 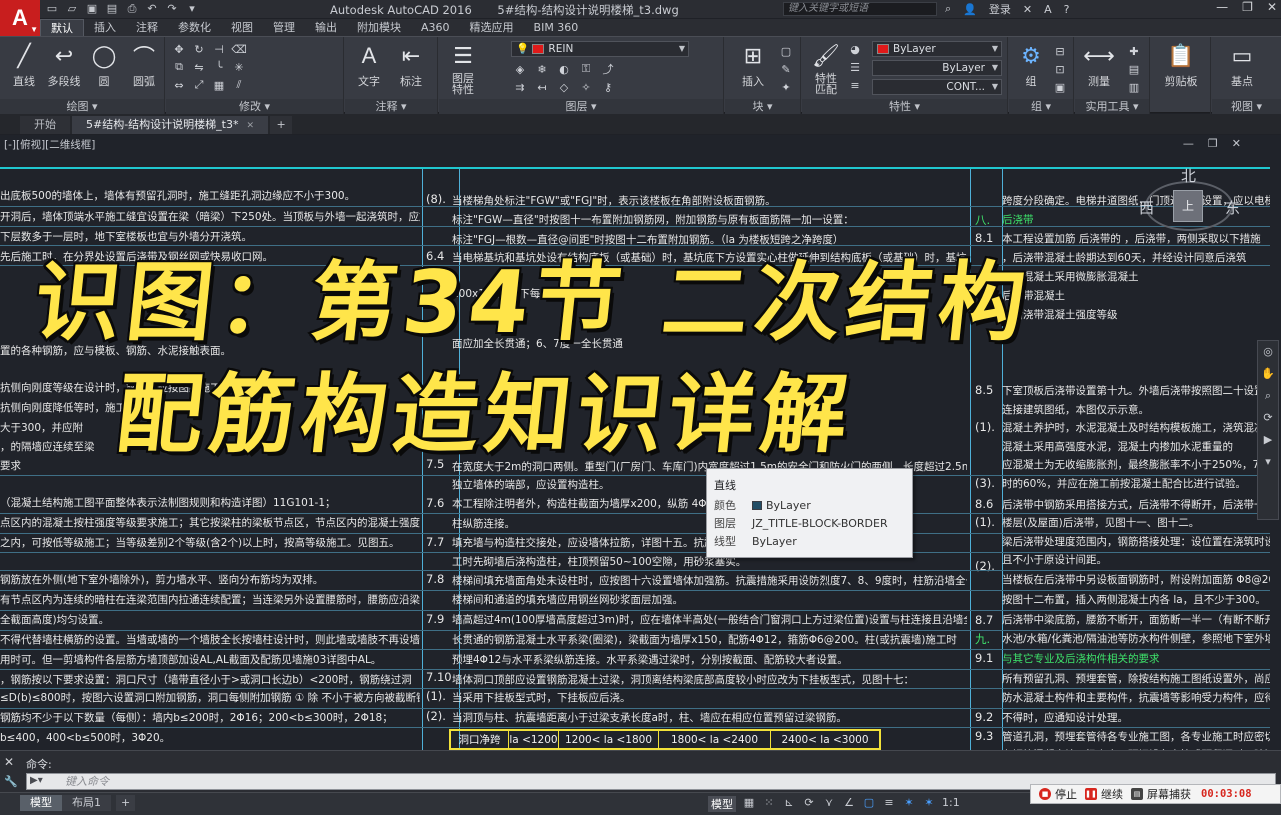 I want to click on color-dropdown: ByLayer ▼, so click(x=937, y=49).